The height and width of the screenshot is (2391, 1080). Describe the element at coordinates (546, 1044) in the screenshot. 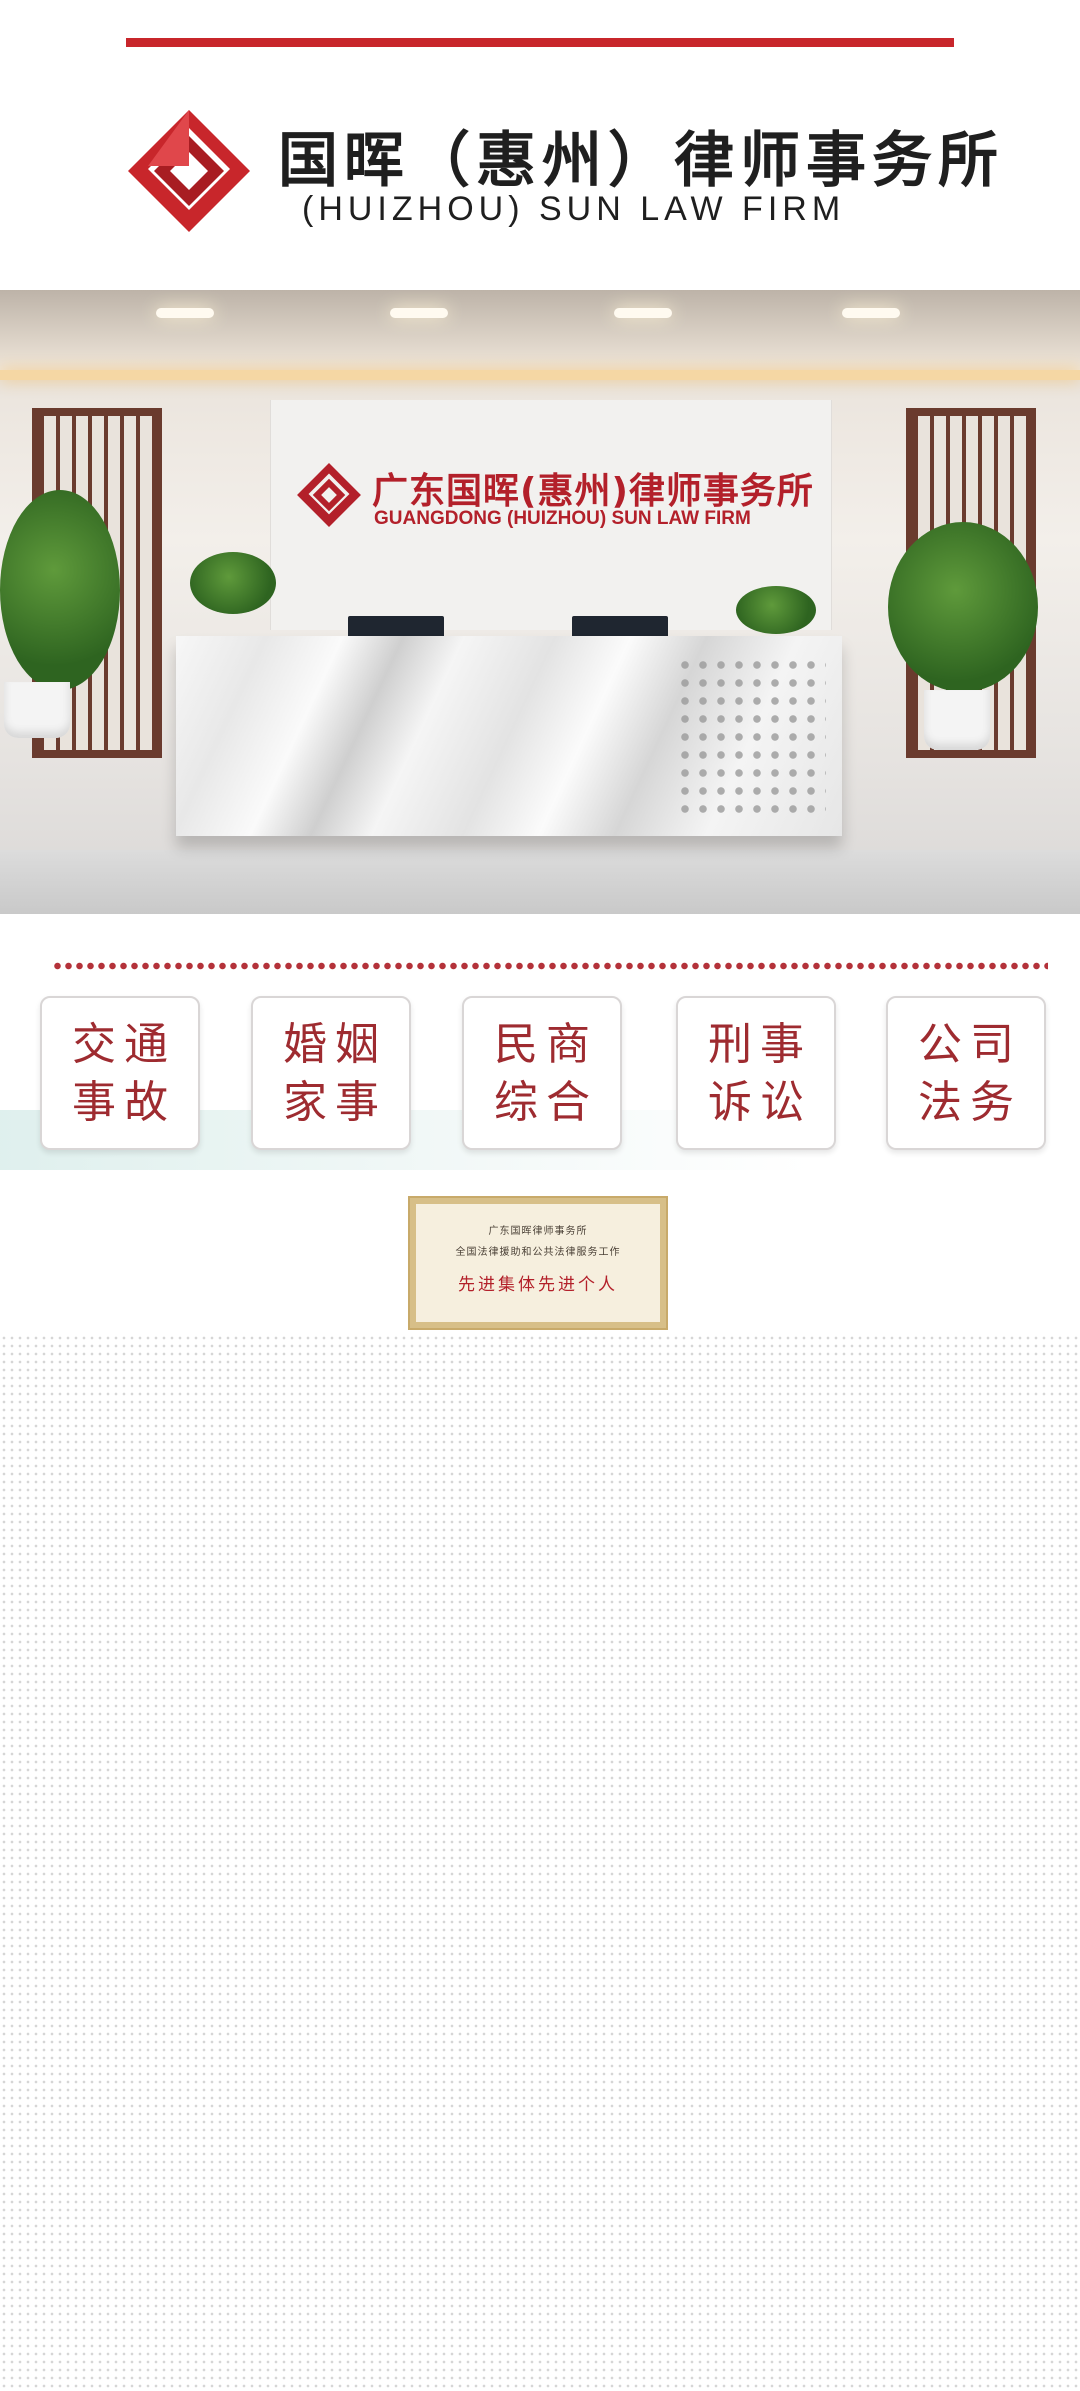

I see `service-label-line1: 民商` at that location.